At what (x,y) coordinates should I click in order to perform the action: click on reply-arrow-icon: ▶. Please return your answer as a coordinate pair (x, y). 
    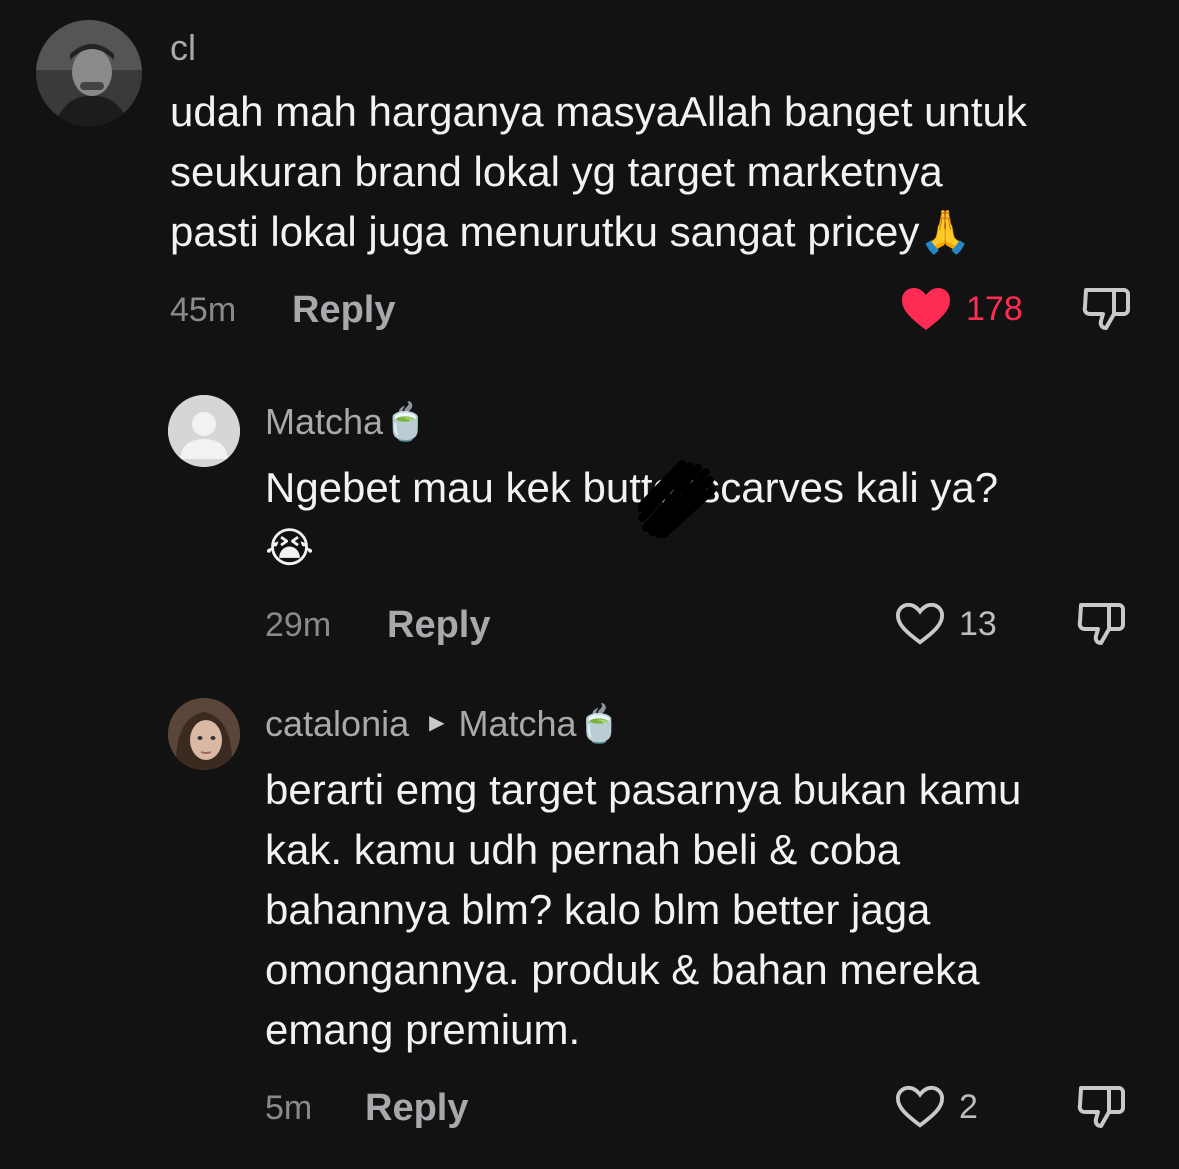
    Looking at the image, I should click on (437, 723).